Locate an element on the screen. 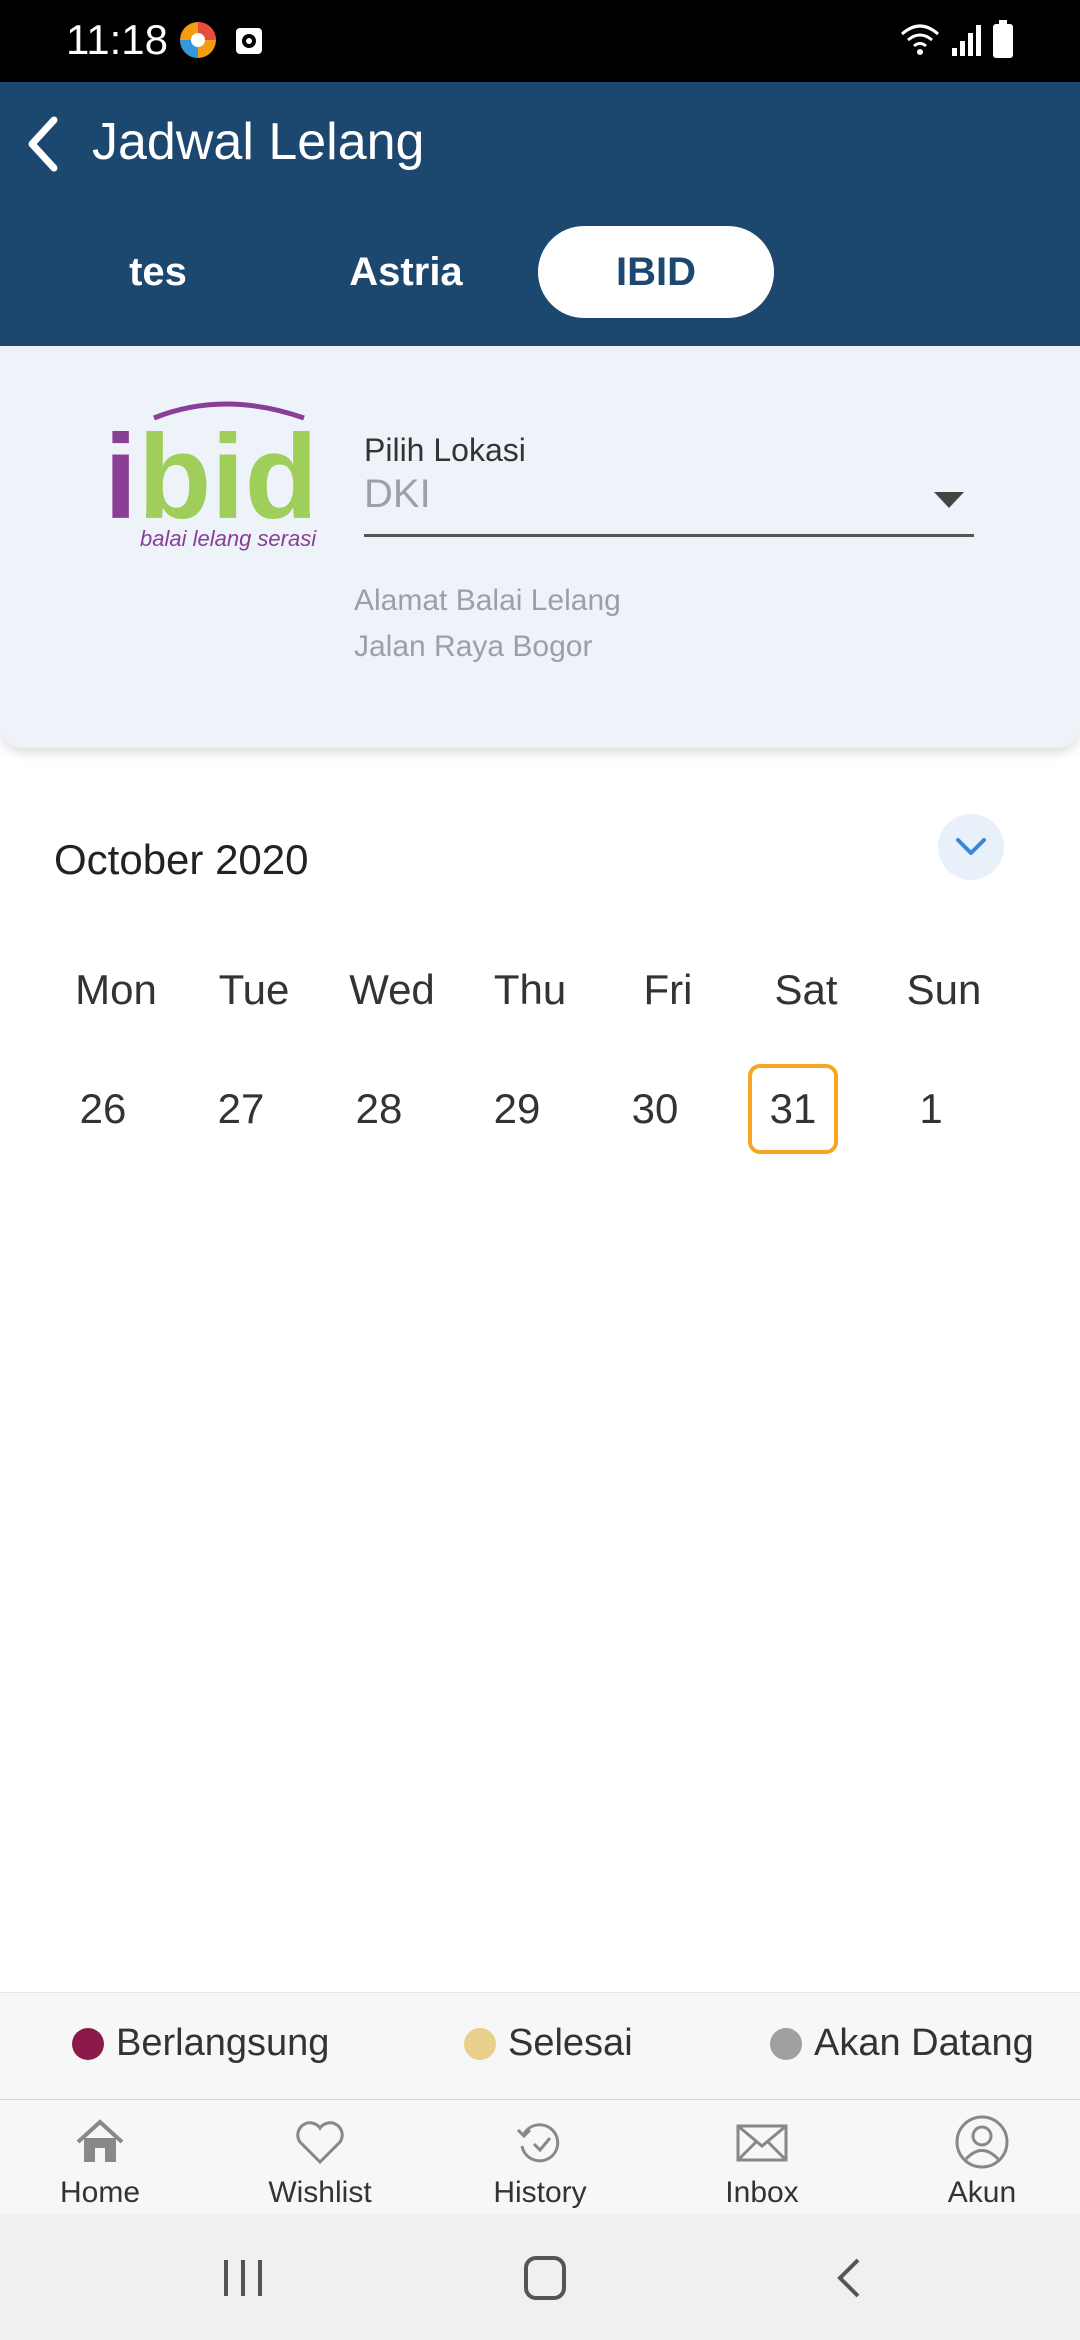 Image resolution: width=1080 pixels, height=2340 pixels. weekday-tue: Tue is located at coordinates (254, 989).